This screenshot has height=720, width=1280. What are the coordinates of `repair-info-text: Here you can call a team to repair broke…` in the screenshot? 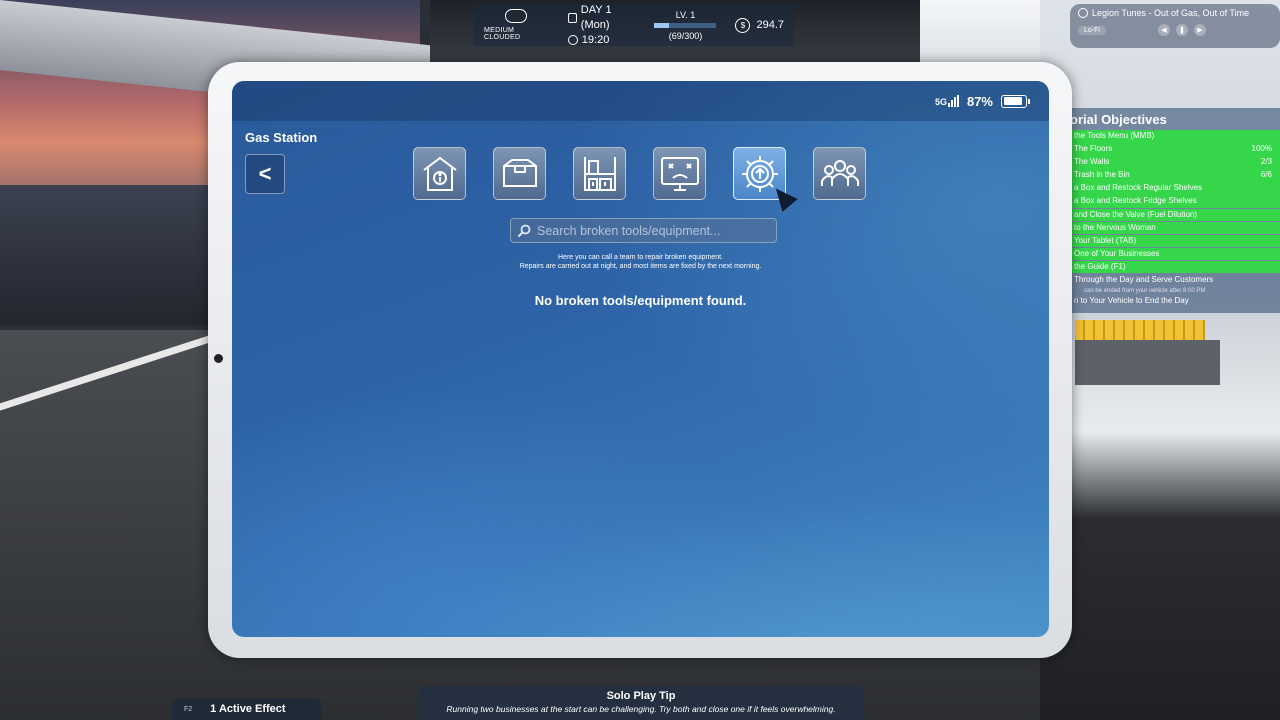 It's located at (640, 262).